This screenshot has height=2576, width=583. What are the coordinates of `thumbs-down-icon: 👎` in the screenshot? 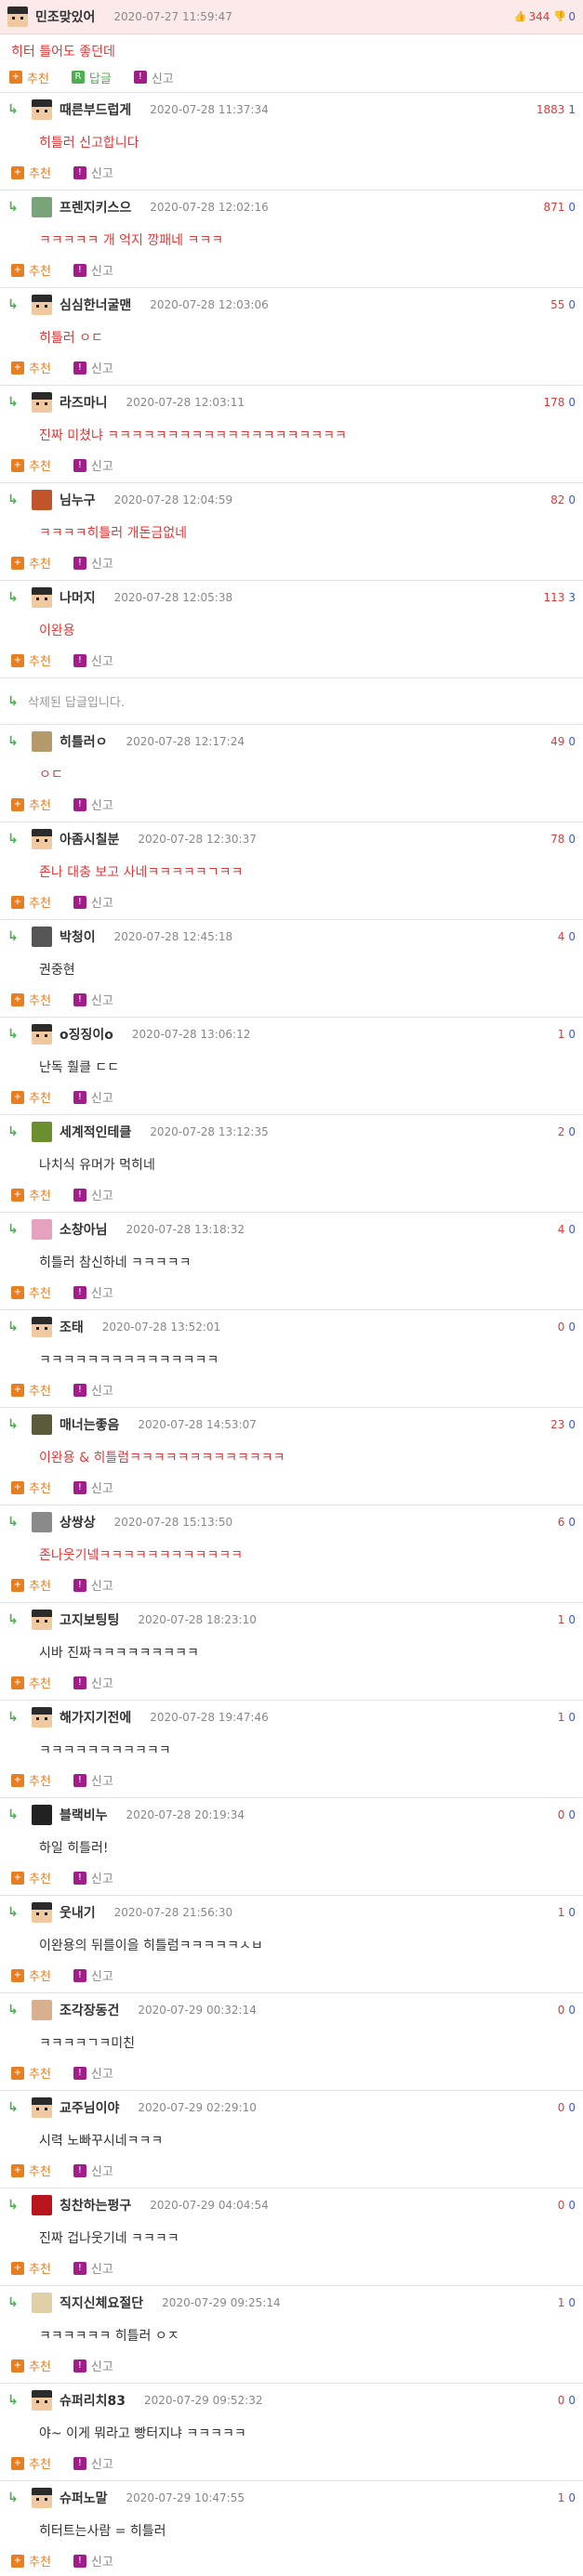 It's located at (559, 16).